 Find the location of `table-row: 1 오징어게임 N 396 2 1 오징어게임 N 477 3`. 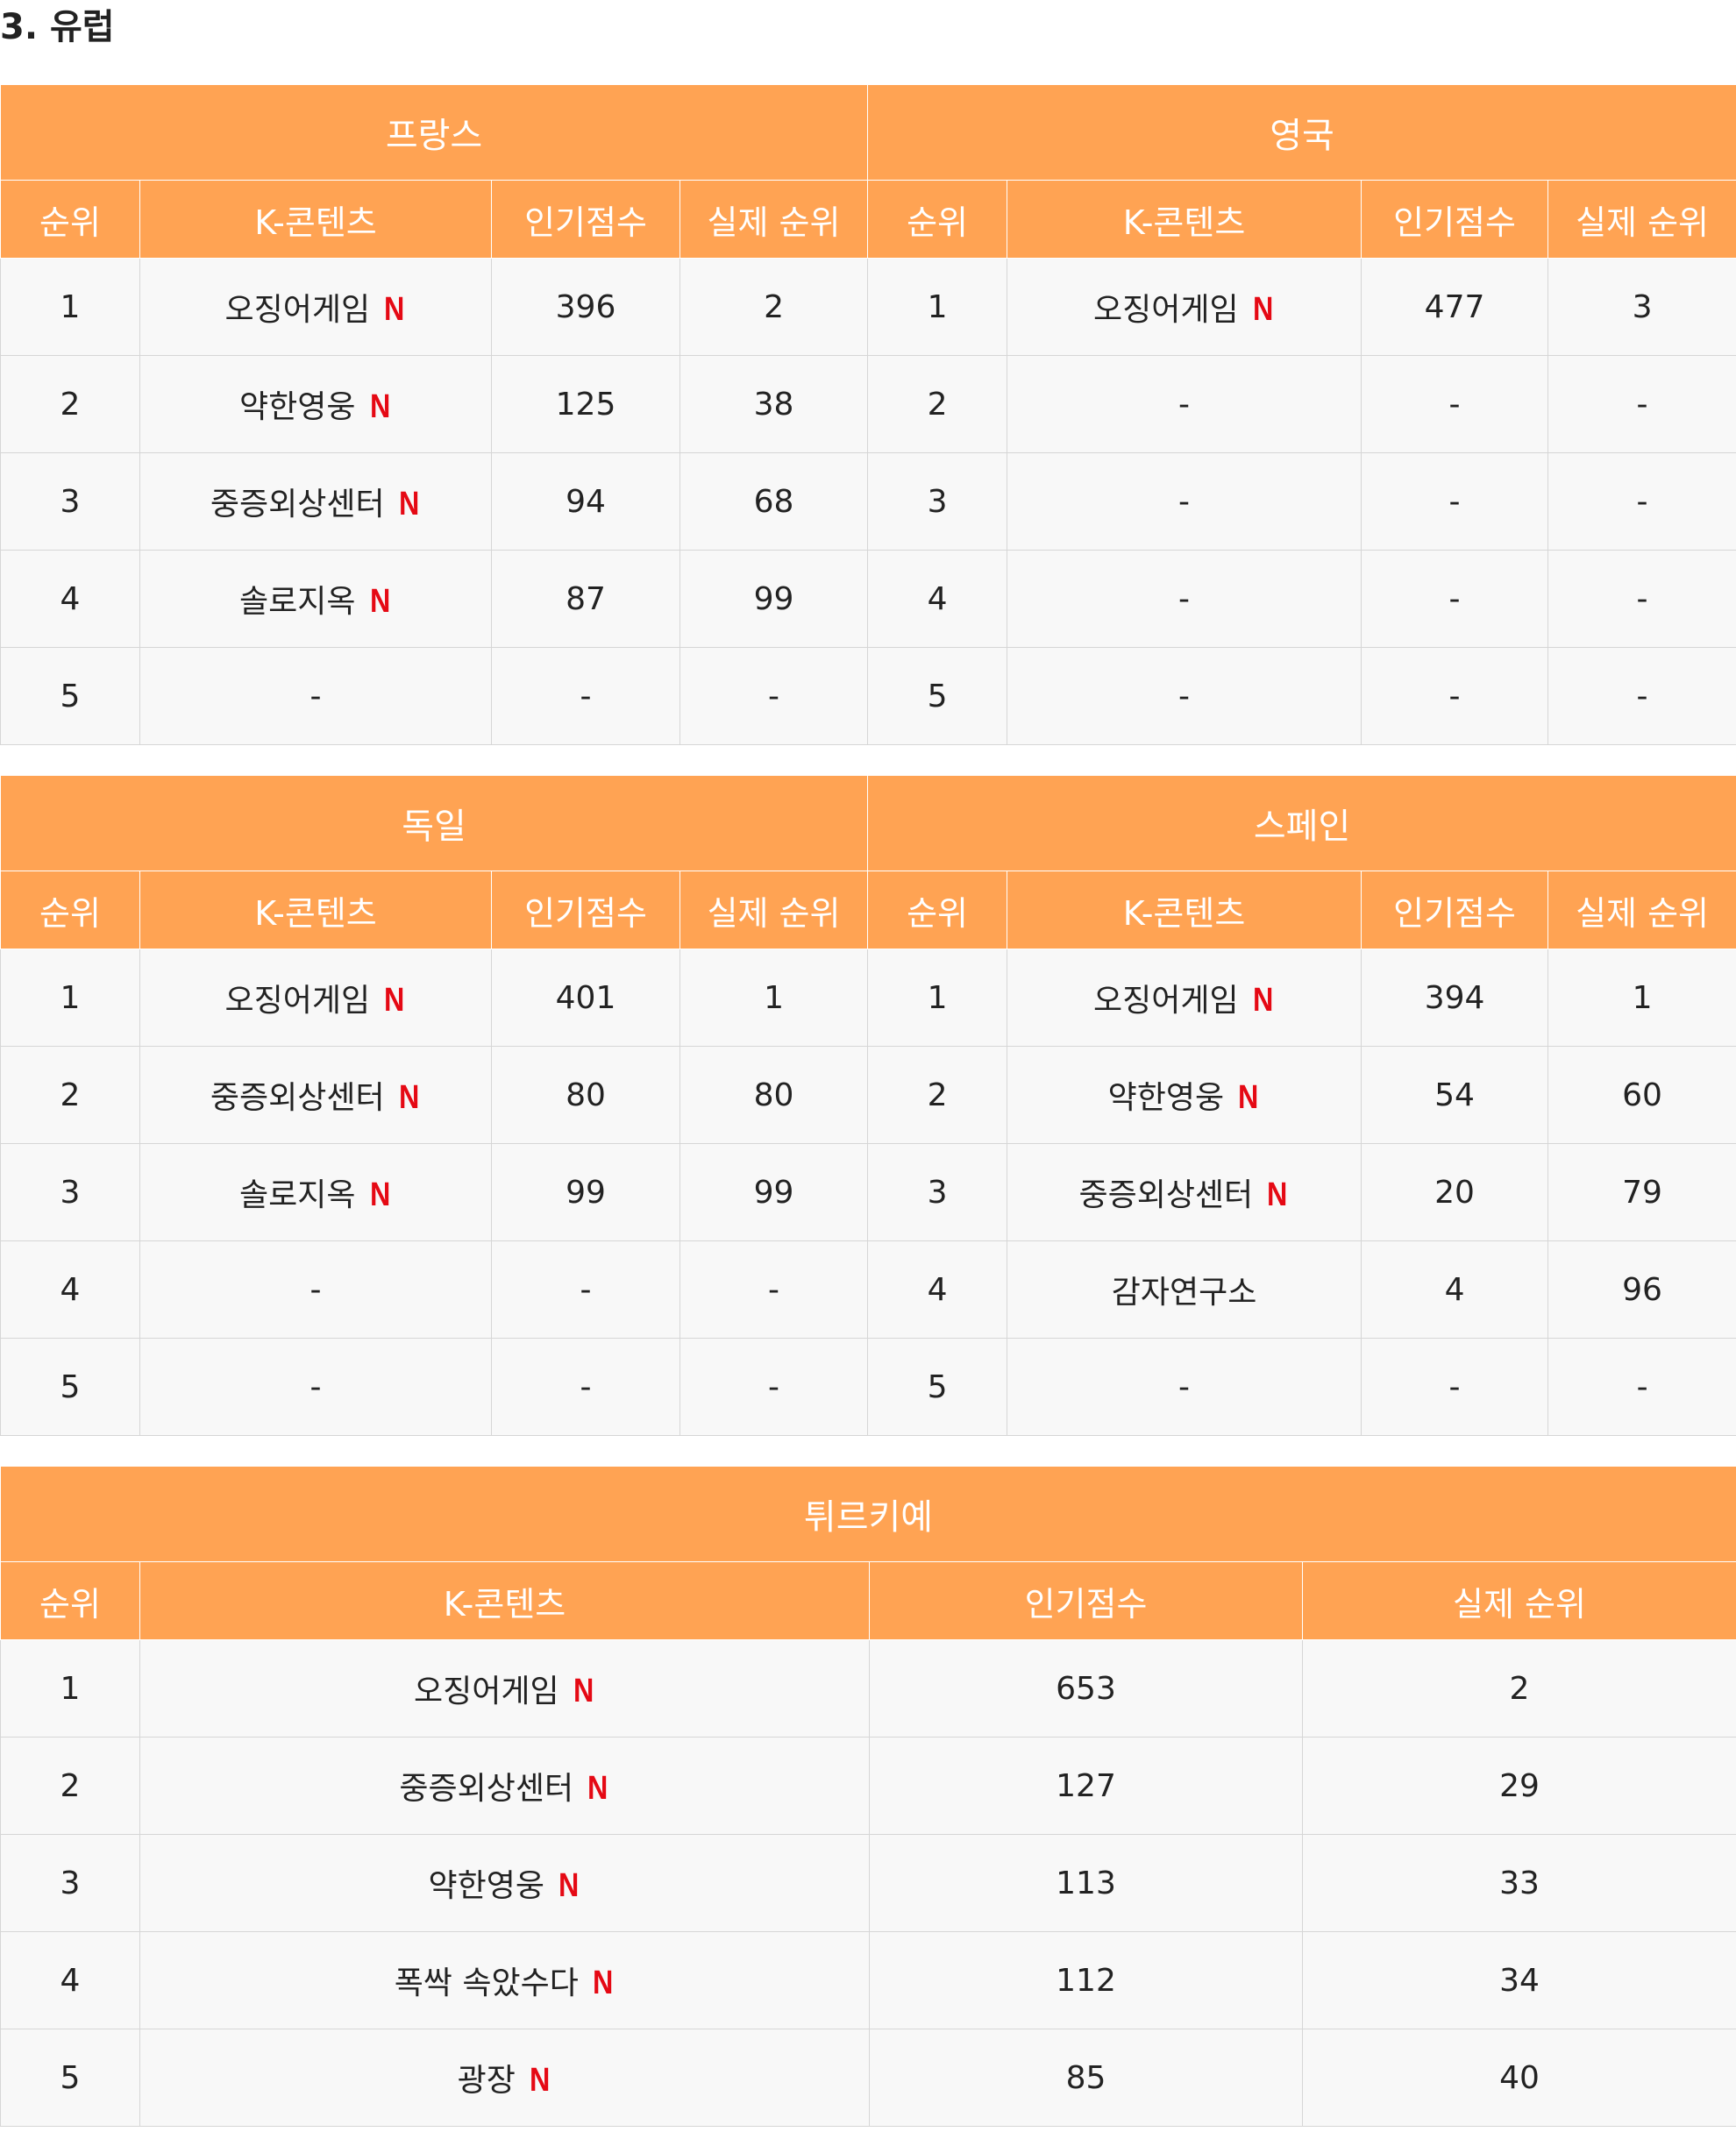

table-row: 1 오징어게임 N 396 2 1 오징어게임 N 477 3 is located at coordinates (868, 307).